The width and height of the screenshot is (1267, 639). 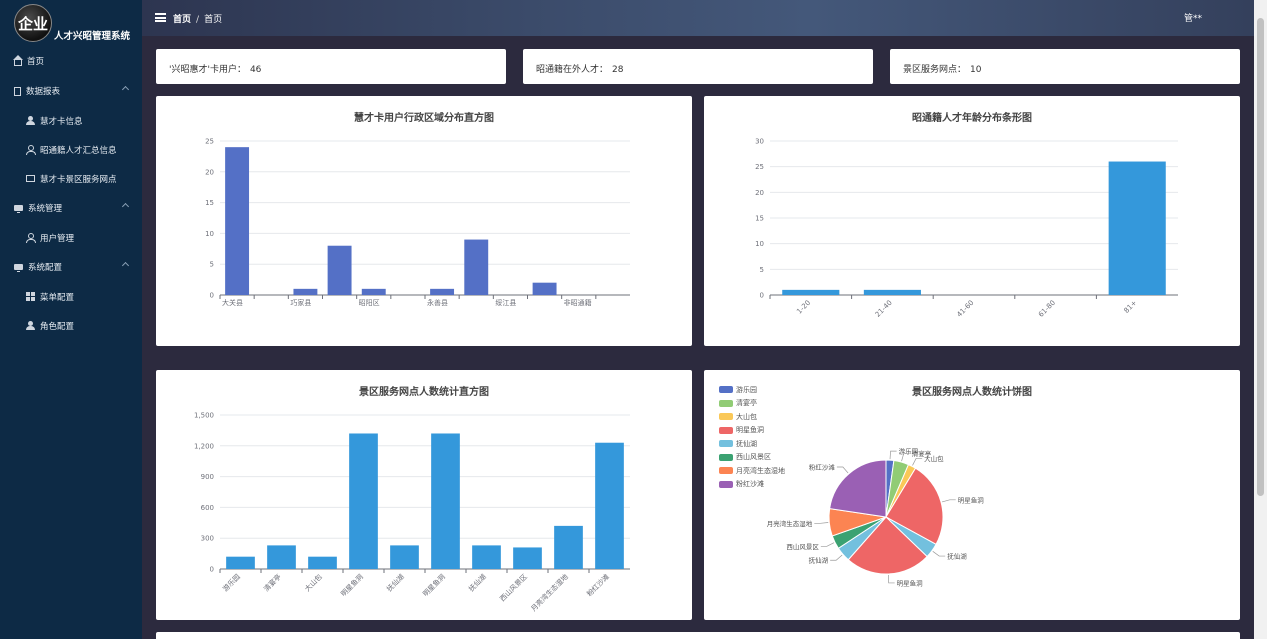 What do you see at coordinates (71, 120) in the screenshot?
I see `sidebar-item-talent-card-info: 慧才卡信息` at bounding box center [71, 120].